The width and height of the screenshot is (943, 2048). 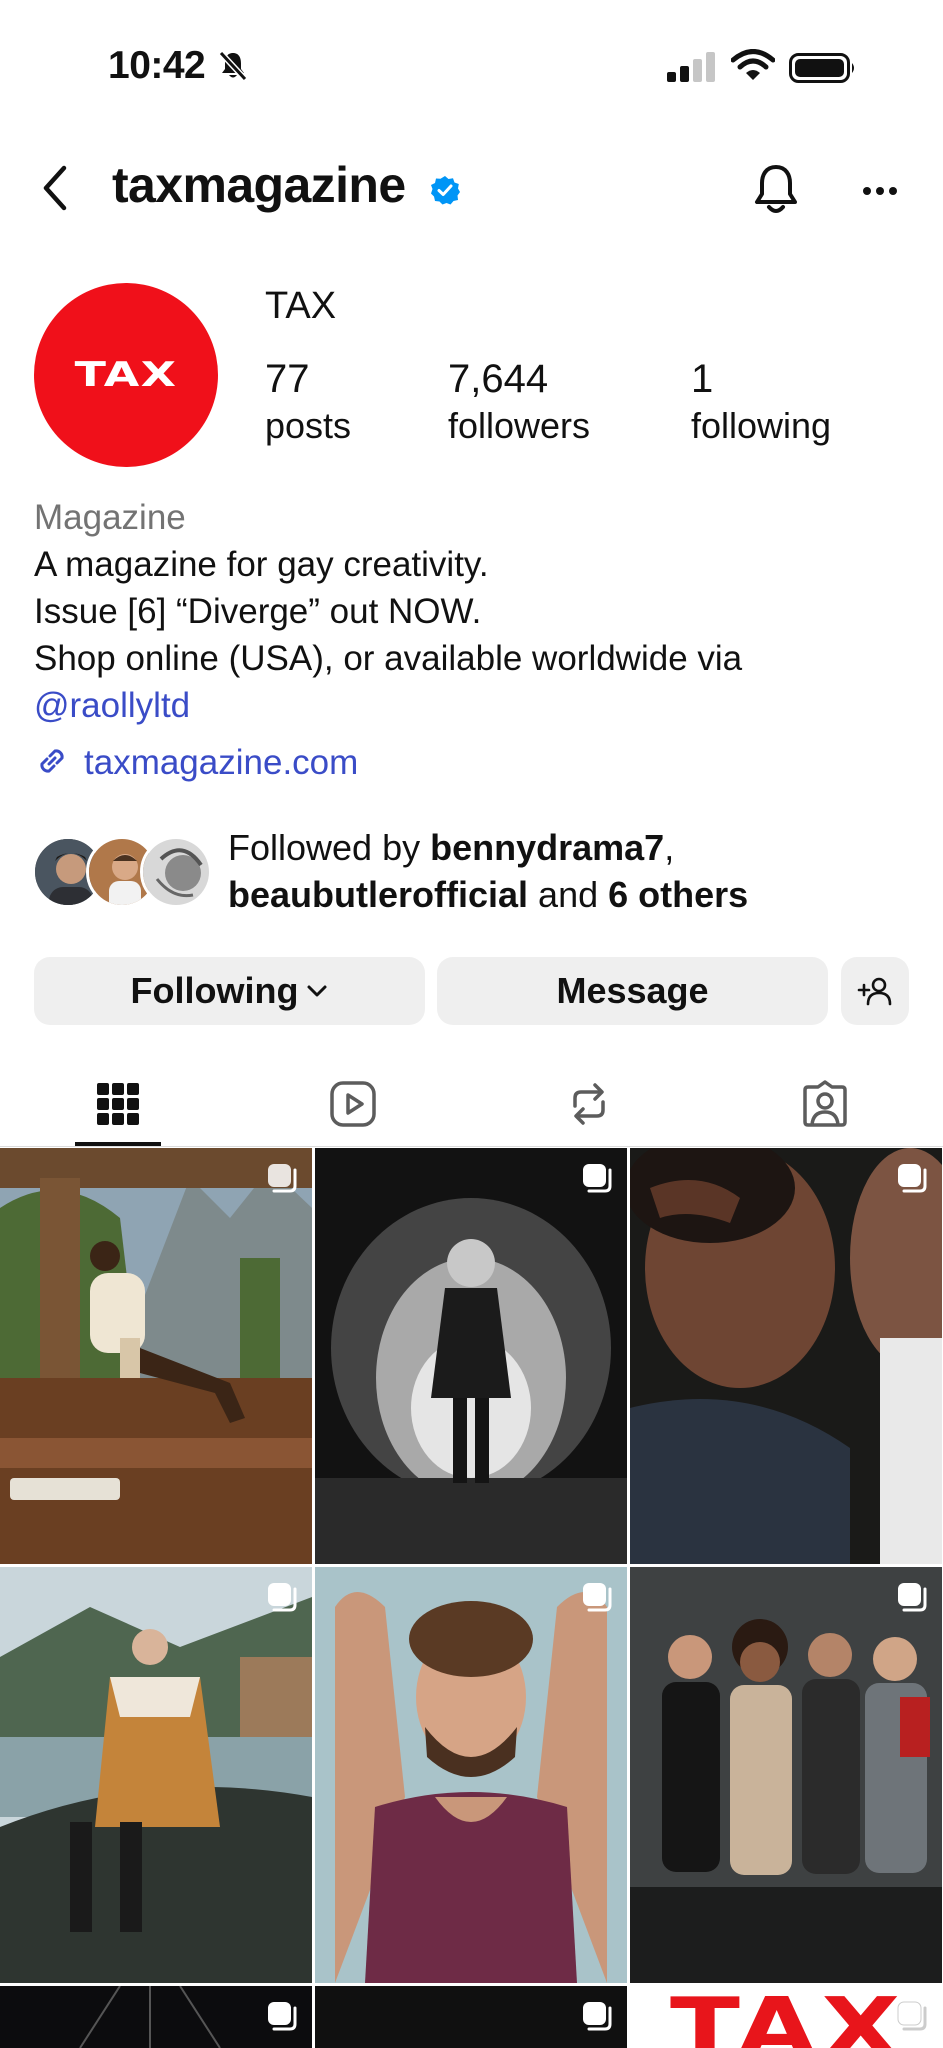 What do you see at coordinates (471, 1146) in the screenshot?
I see `tabs-divider` at bounding box center [471, 1146].